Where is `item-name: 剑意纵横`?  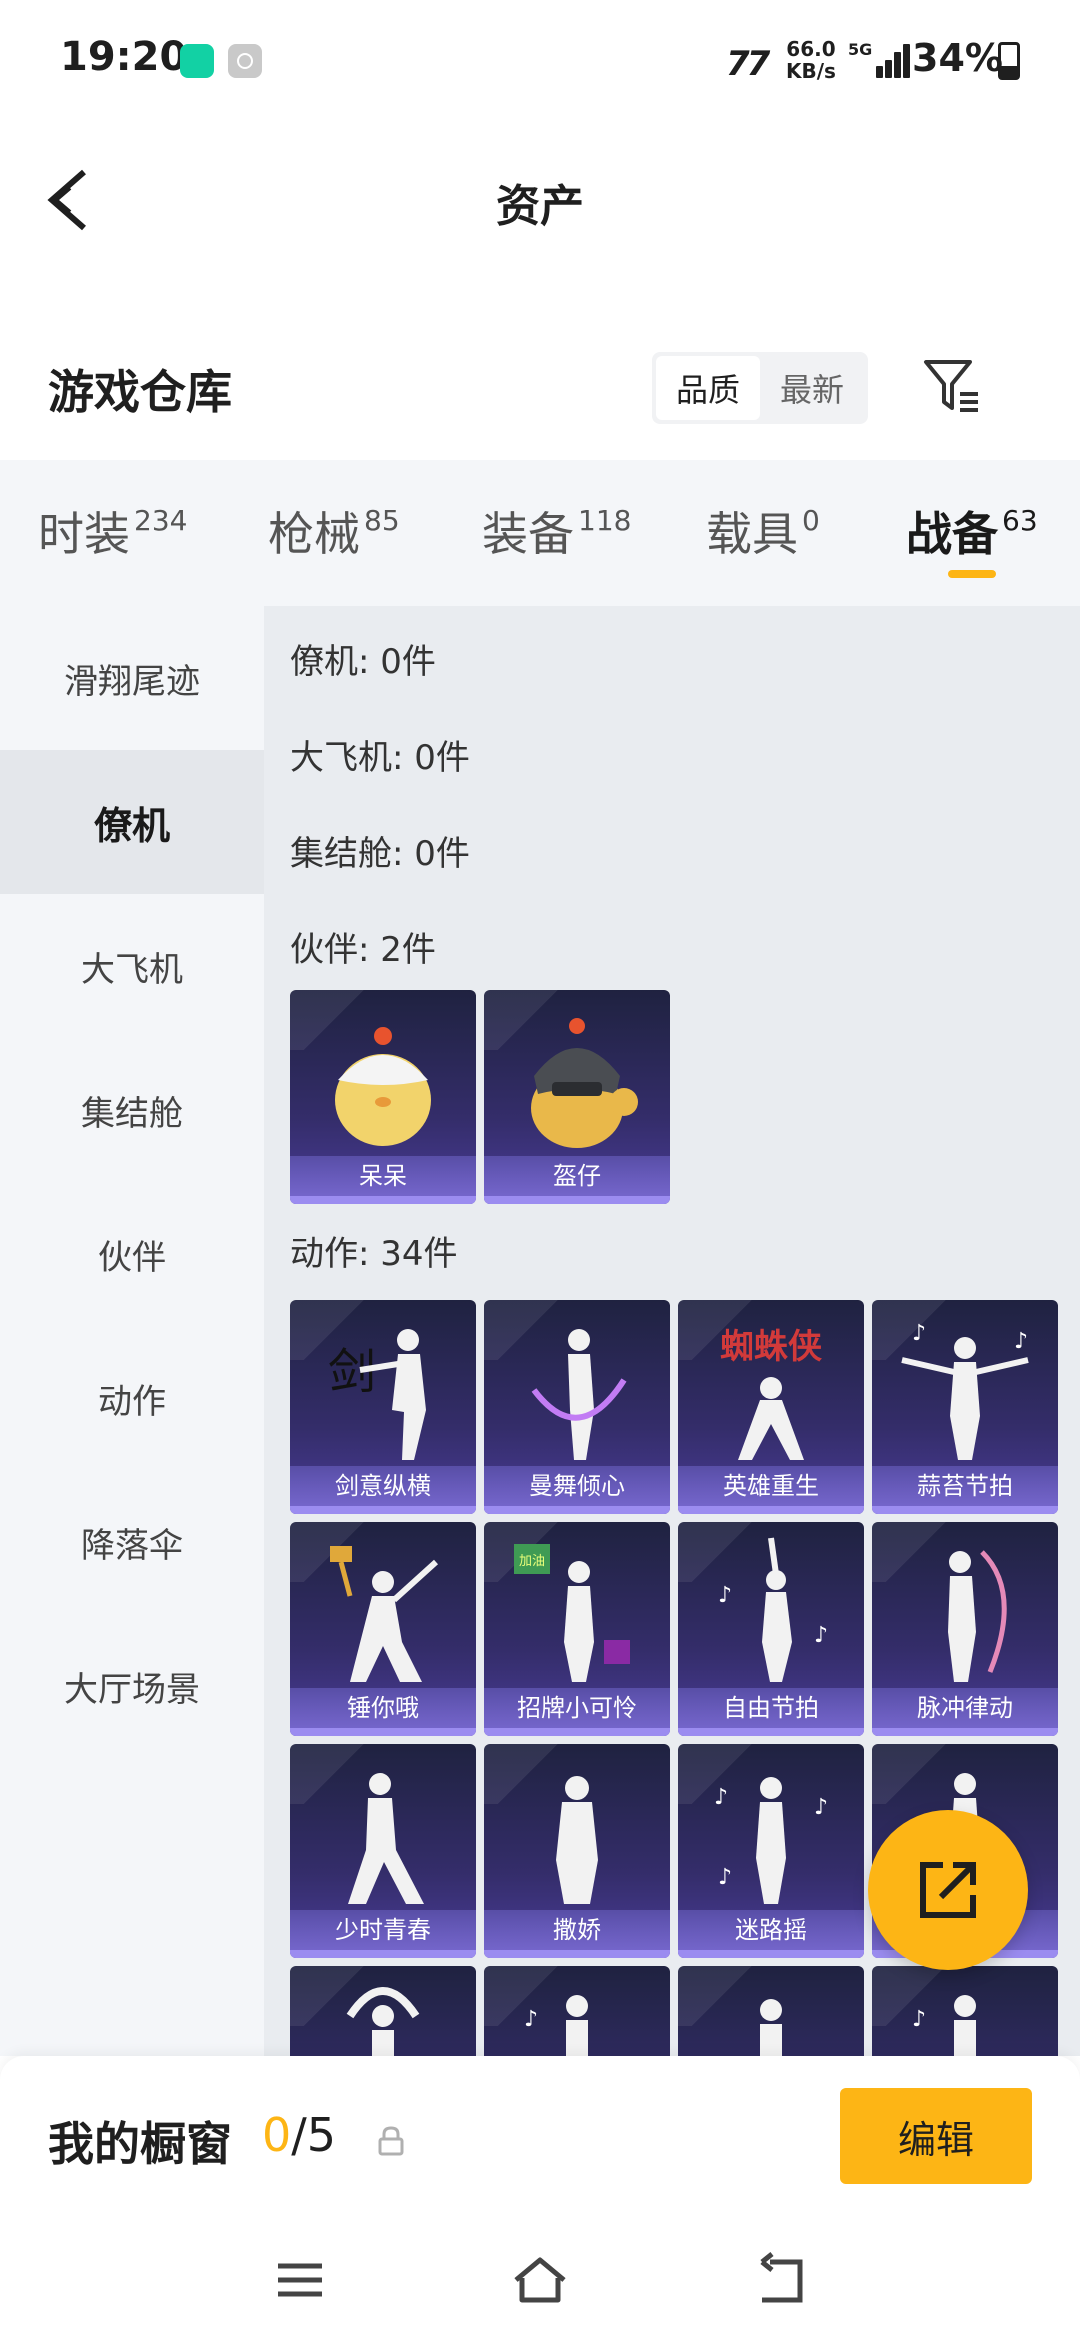
item-name: 剑意纵横 is located at coordinates (383, 1486).